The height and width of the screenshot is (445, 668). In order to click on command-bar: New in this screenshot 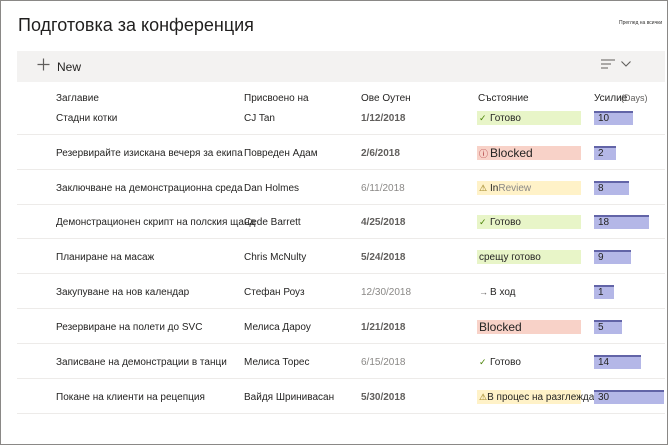, I will do `click(341, 66)`.